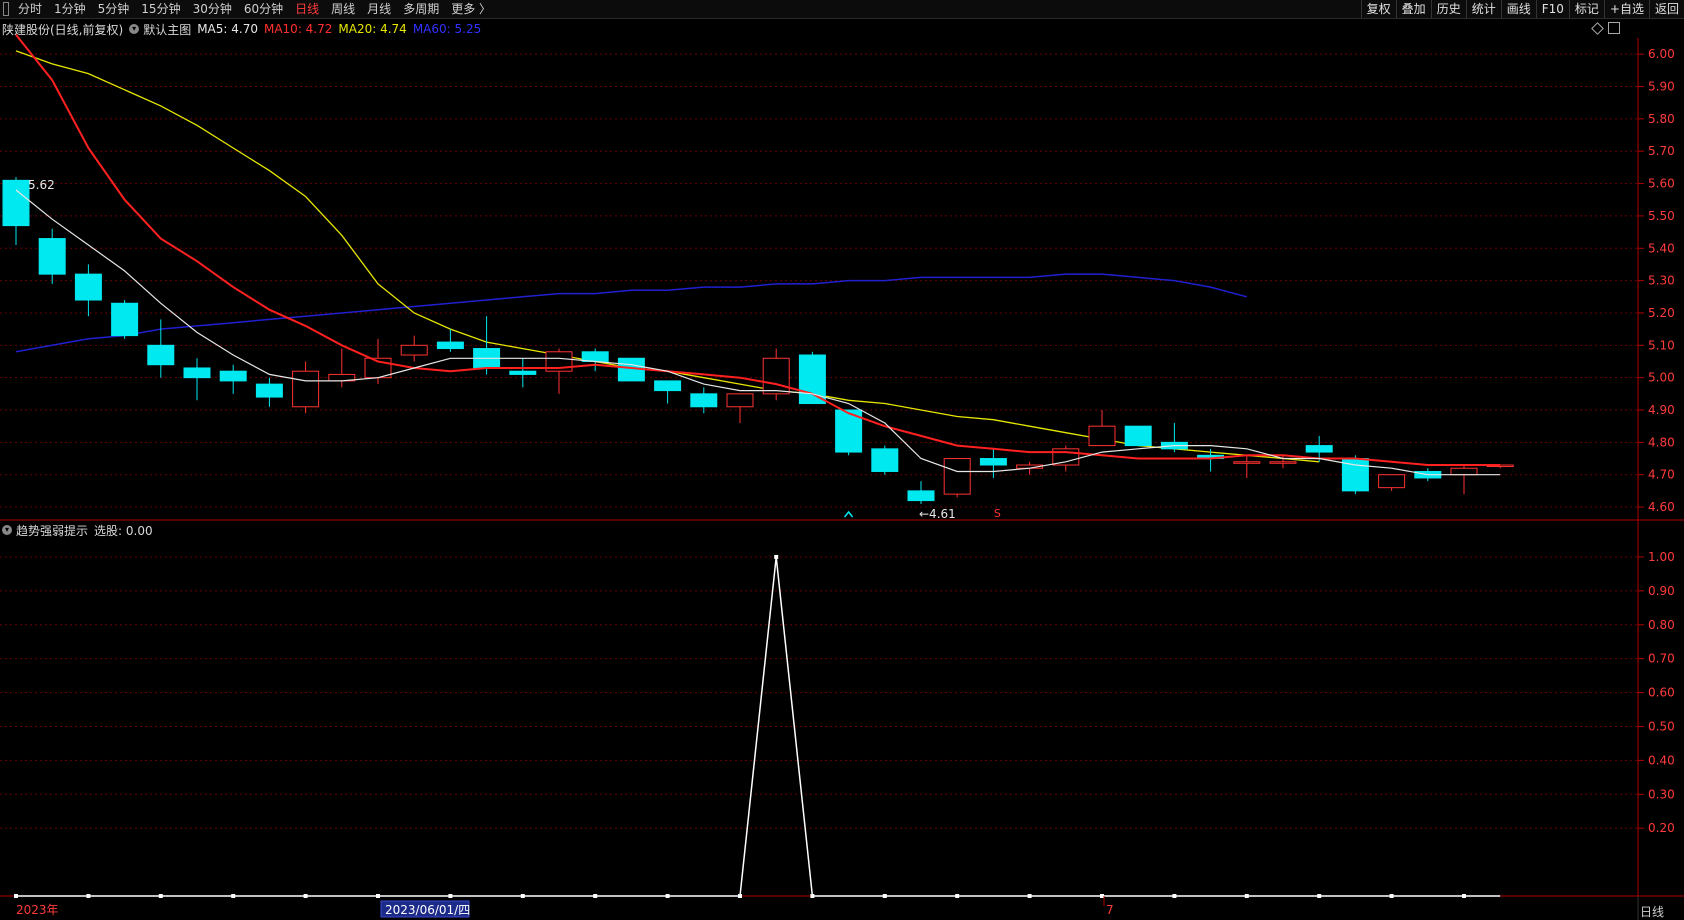 This screenshot has width=1684, height=920. I want to click on y-tick-label: 0.40, so click(1661, 760).